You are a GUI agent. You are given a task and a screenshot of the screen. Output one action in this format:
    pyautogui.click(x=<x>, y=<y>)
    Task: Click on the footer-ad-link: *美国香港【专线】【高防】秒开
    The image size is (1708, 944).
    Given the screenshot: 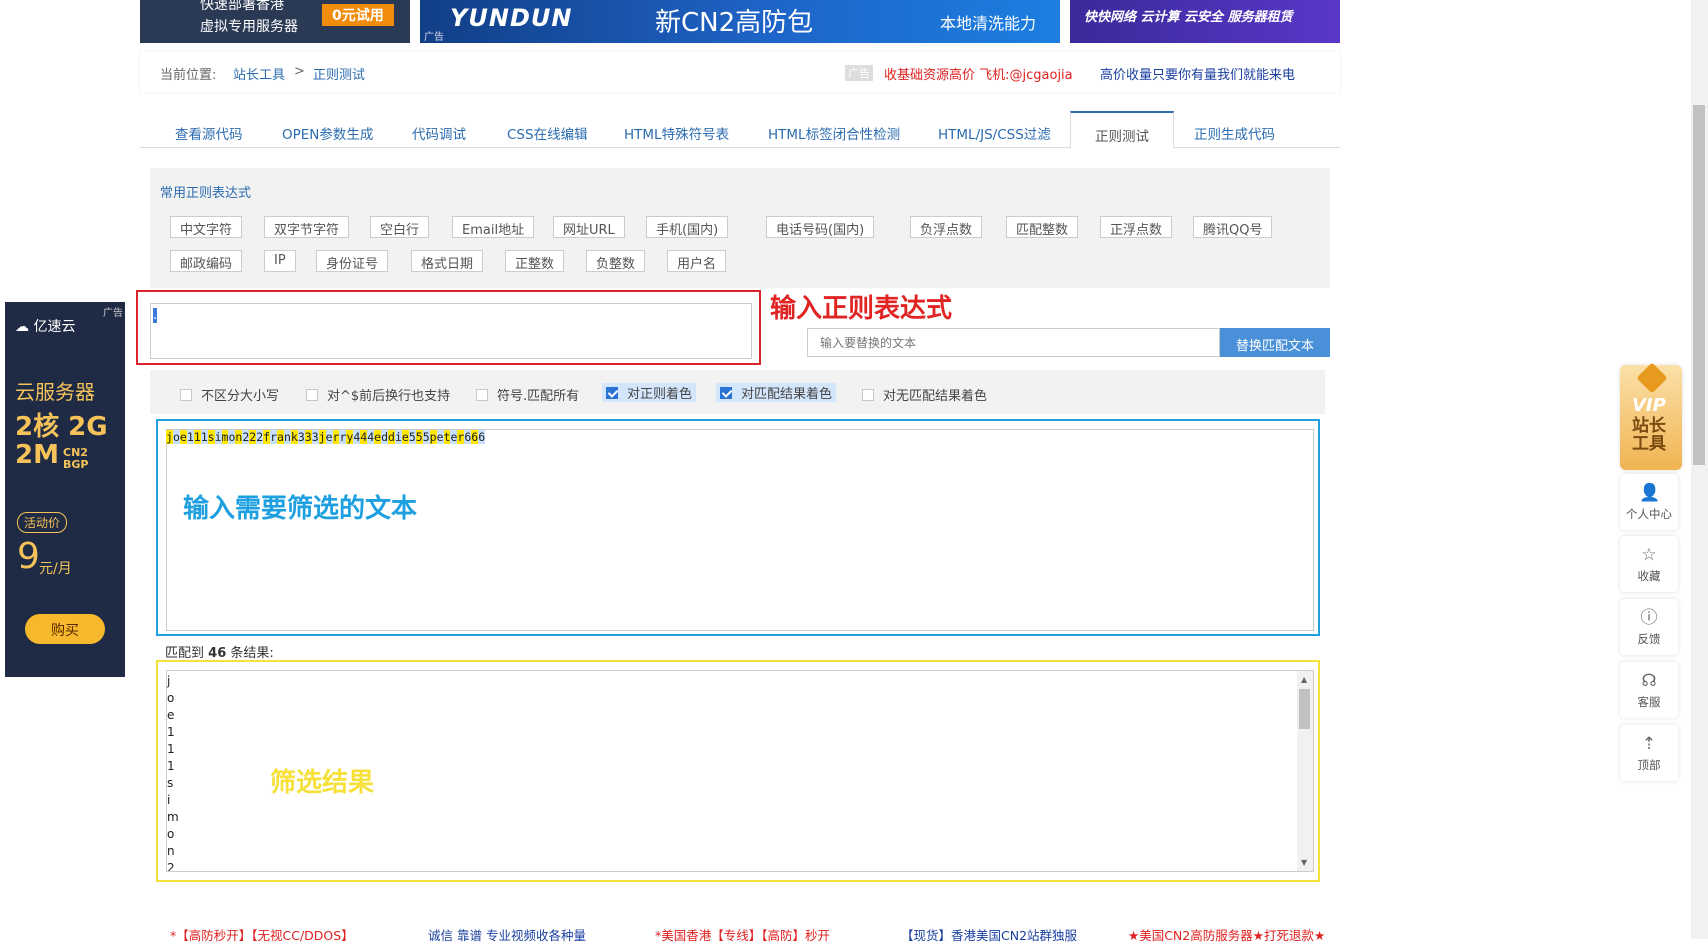 What is the action you would take?
    pyautogui.click(x=742, y=934)
    